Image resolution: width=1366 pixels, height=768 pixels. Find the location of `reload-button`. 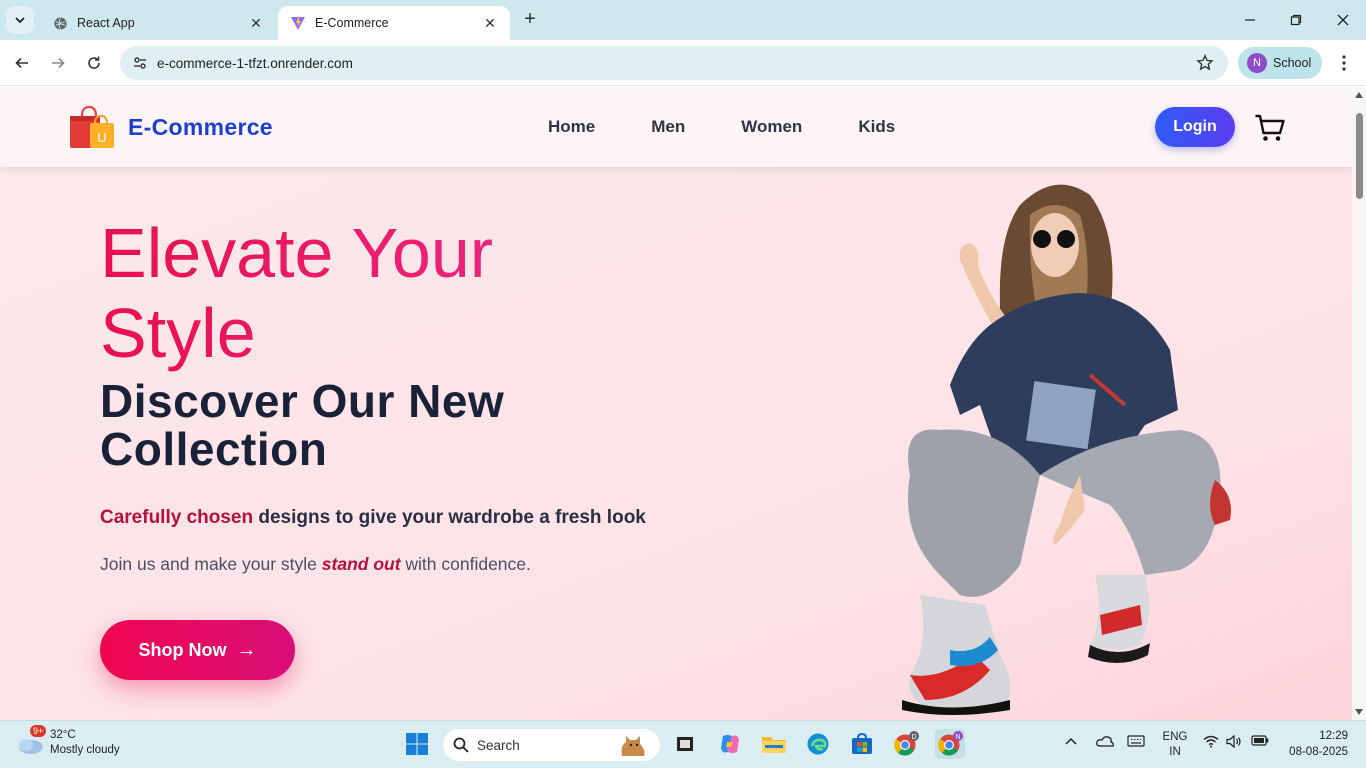

reload-button is located at coordinates (94, 63).